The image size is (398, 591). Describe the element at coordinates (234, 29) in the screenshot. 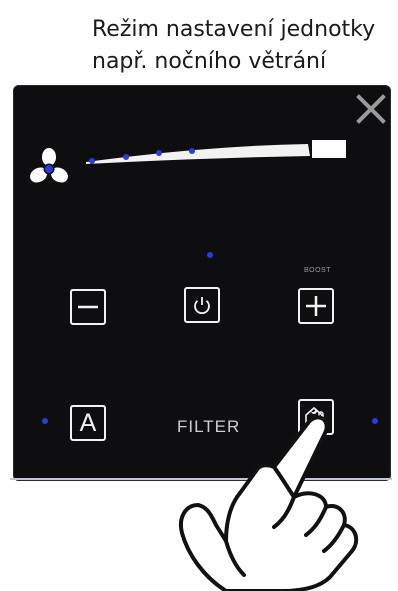

I see `caption-line-1: Režim nastavení jednotky` at that location.